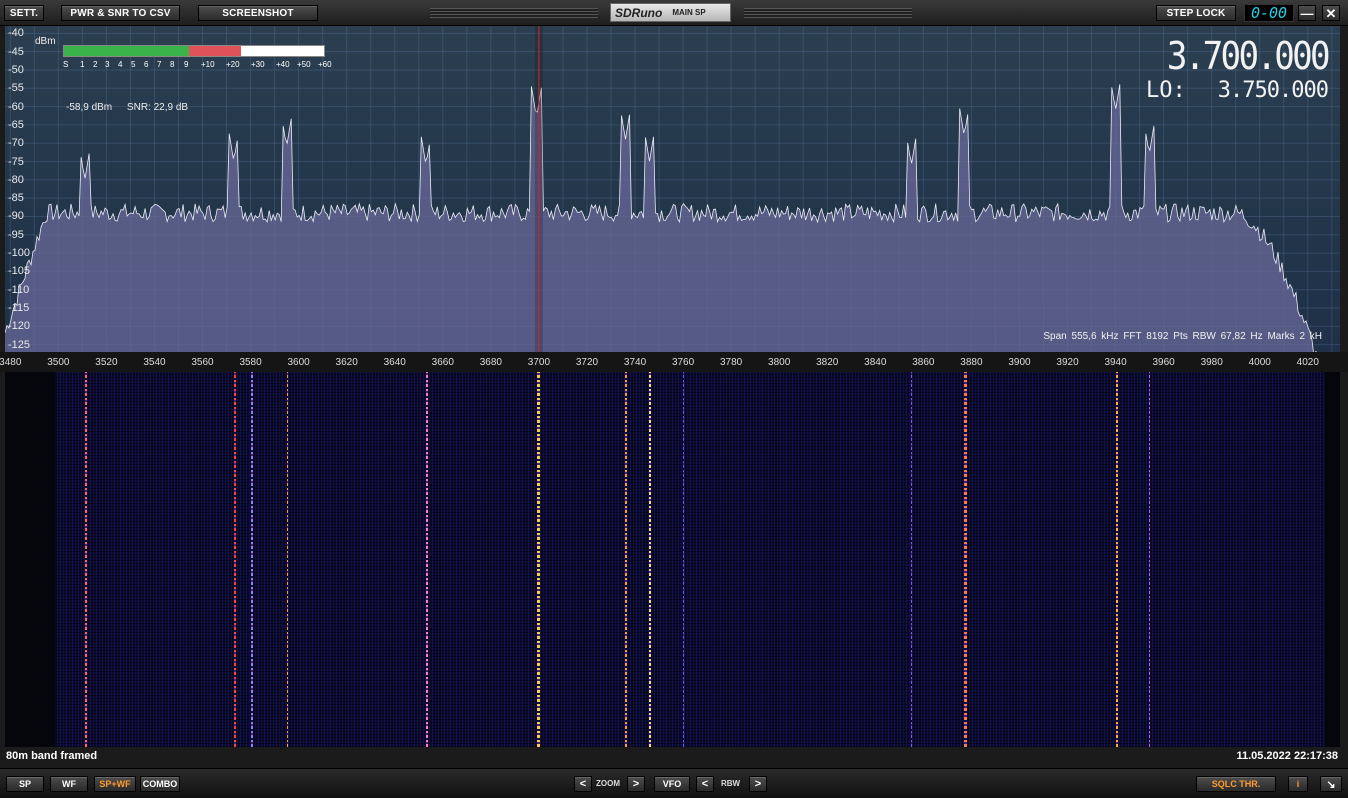 The image size is (1348, 798). Describe the element at coordinates (69, 784) in the screenshot. I see `wf-mode-button: WF` at that location.